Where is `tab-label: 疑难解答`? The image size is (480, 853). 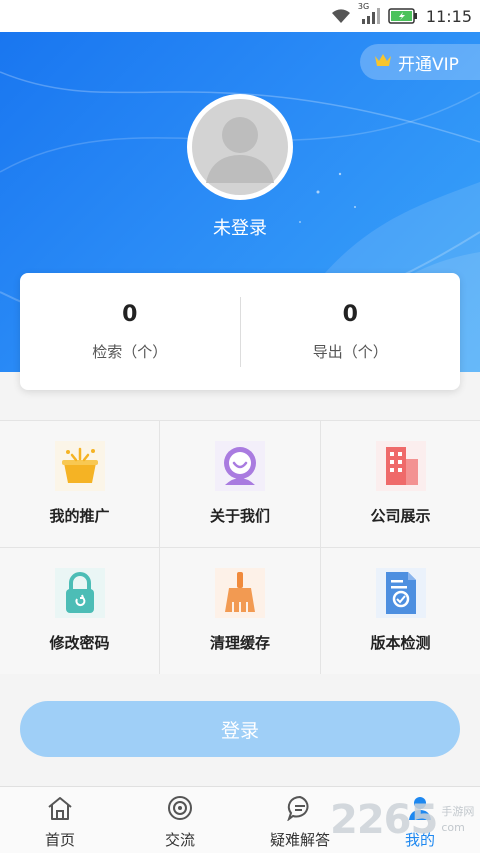
tab-label: 疑难解答 is located at coordinates (299, 840).